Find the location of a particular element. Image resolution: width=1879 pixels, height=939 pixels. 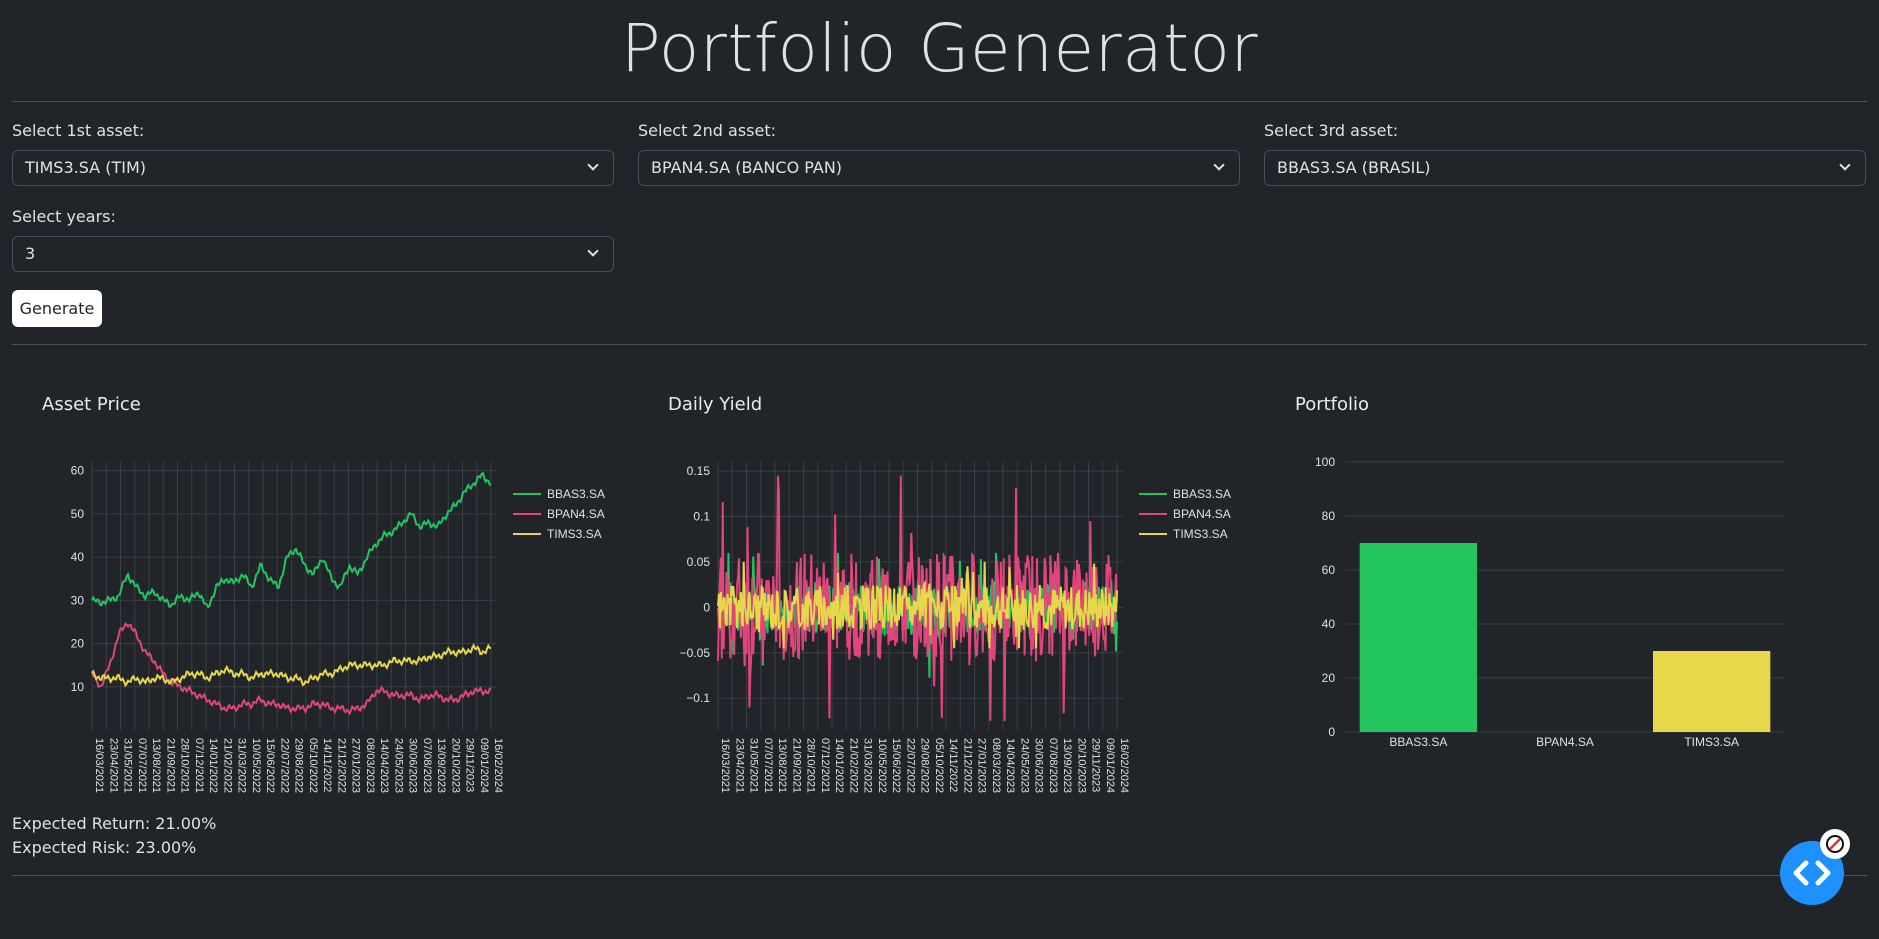

y-tick-label: 100 is located at coordinates (1325, 462).